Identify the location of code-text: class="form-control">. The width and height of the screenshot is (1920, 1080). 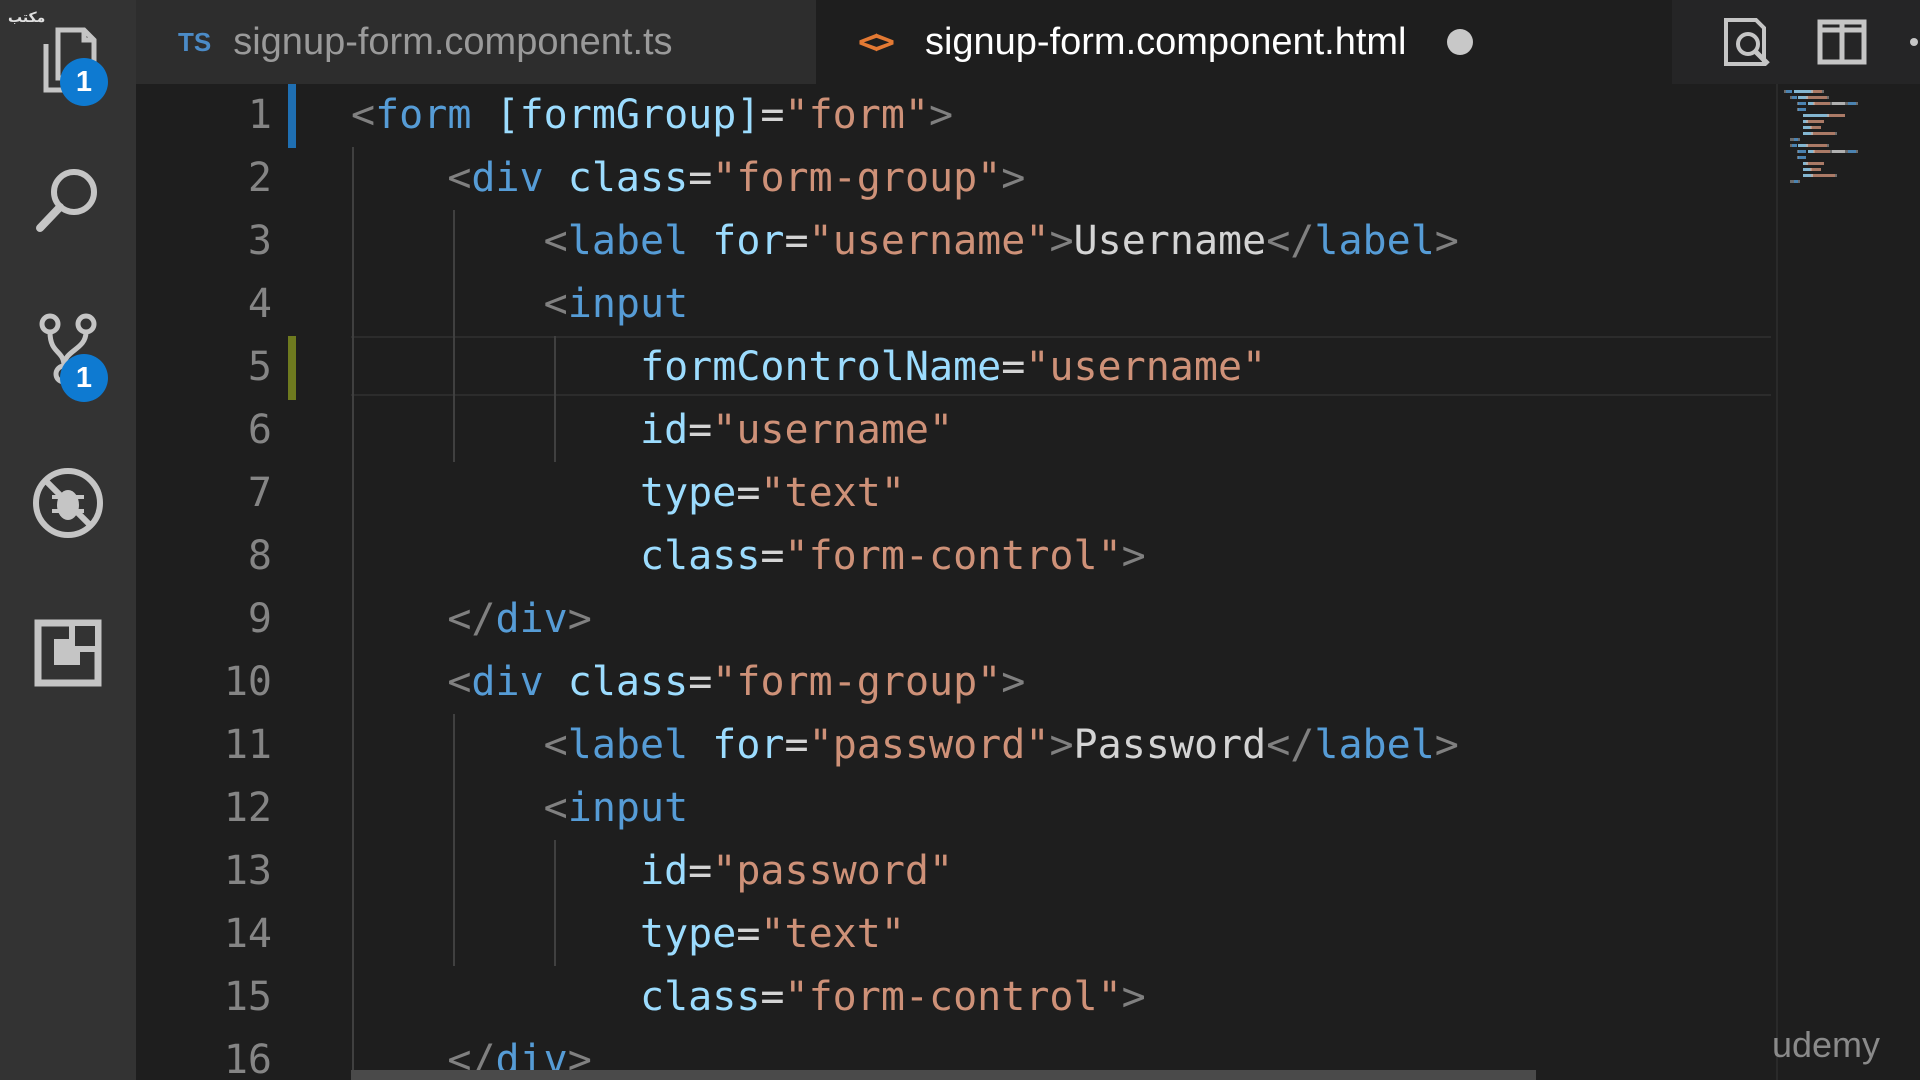
(748, 556).